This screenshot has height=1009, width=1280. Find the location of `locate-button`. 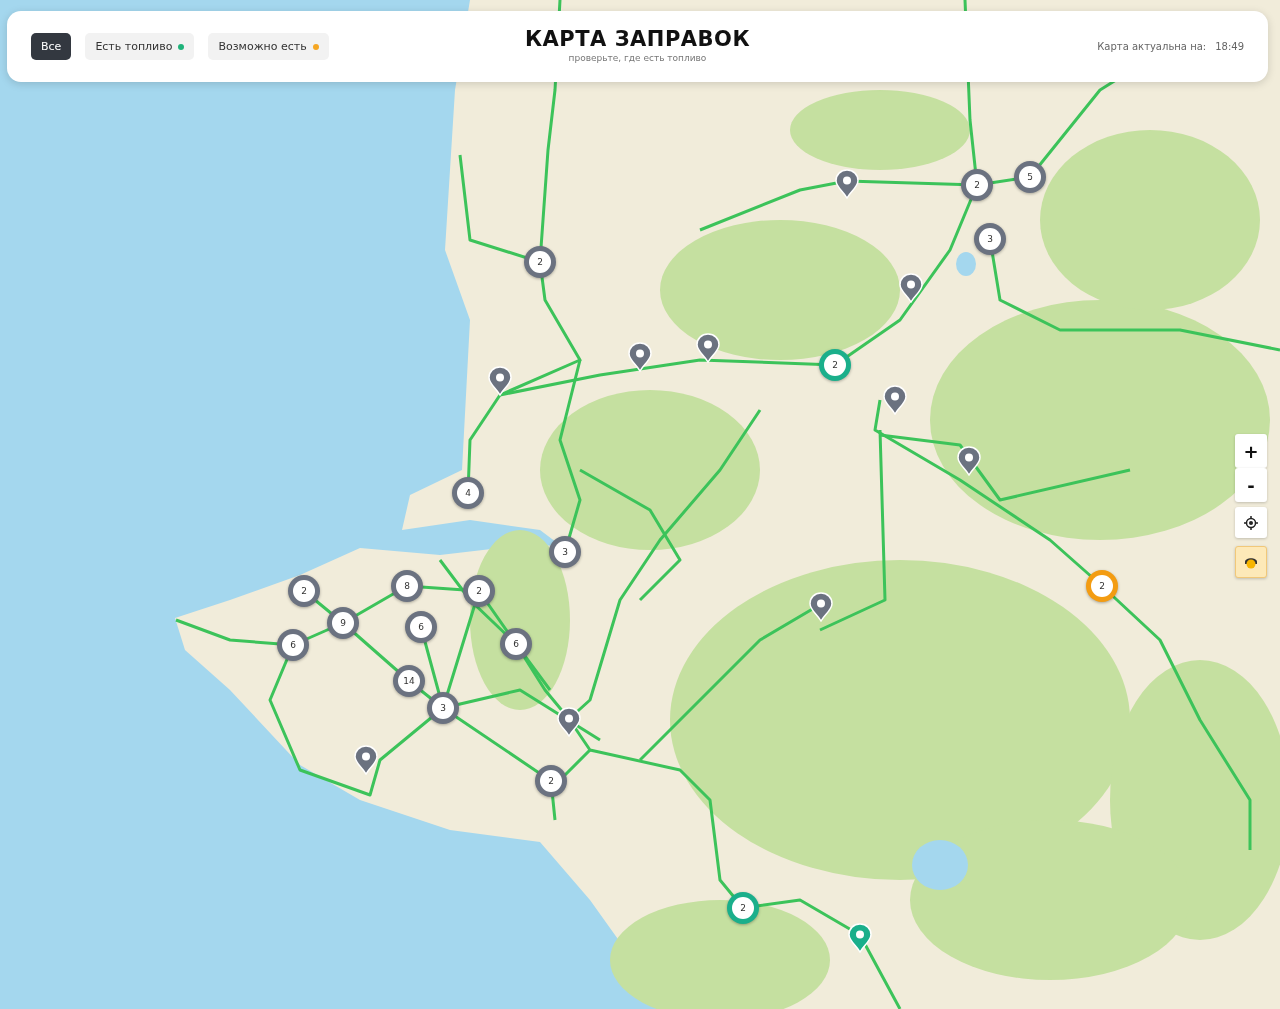

locate-button is located at coordinates (1251, 522).